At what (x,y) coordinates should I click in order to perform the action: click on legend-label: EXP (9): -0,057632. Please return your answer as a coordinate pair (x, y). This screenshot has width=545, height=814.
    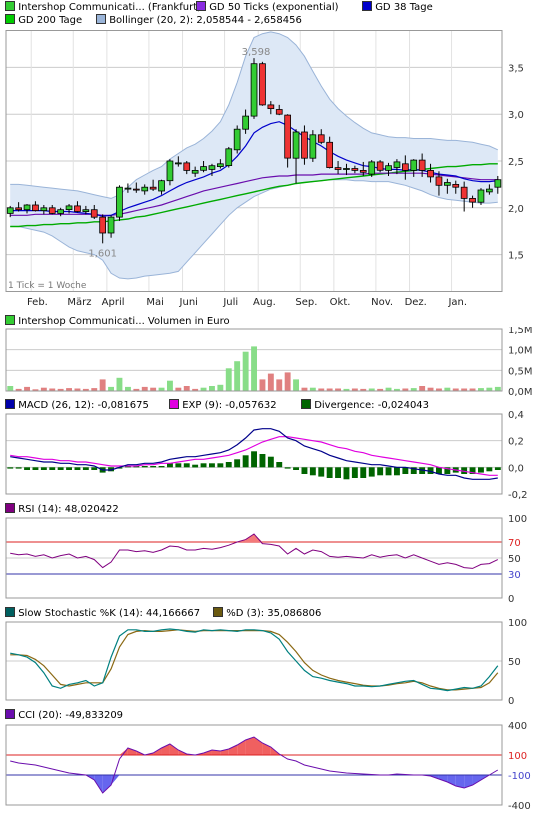
    Looking at the image, I should click on (229, 405).